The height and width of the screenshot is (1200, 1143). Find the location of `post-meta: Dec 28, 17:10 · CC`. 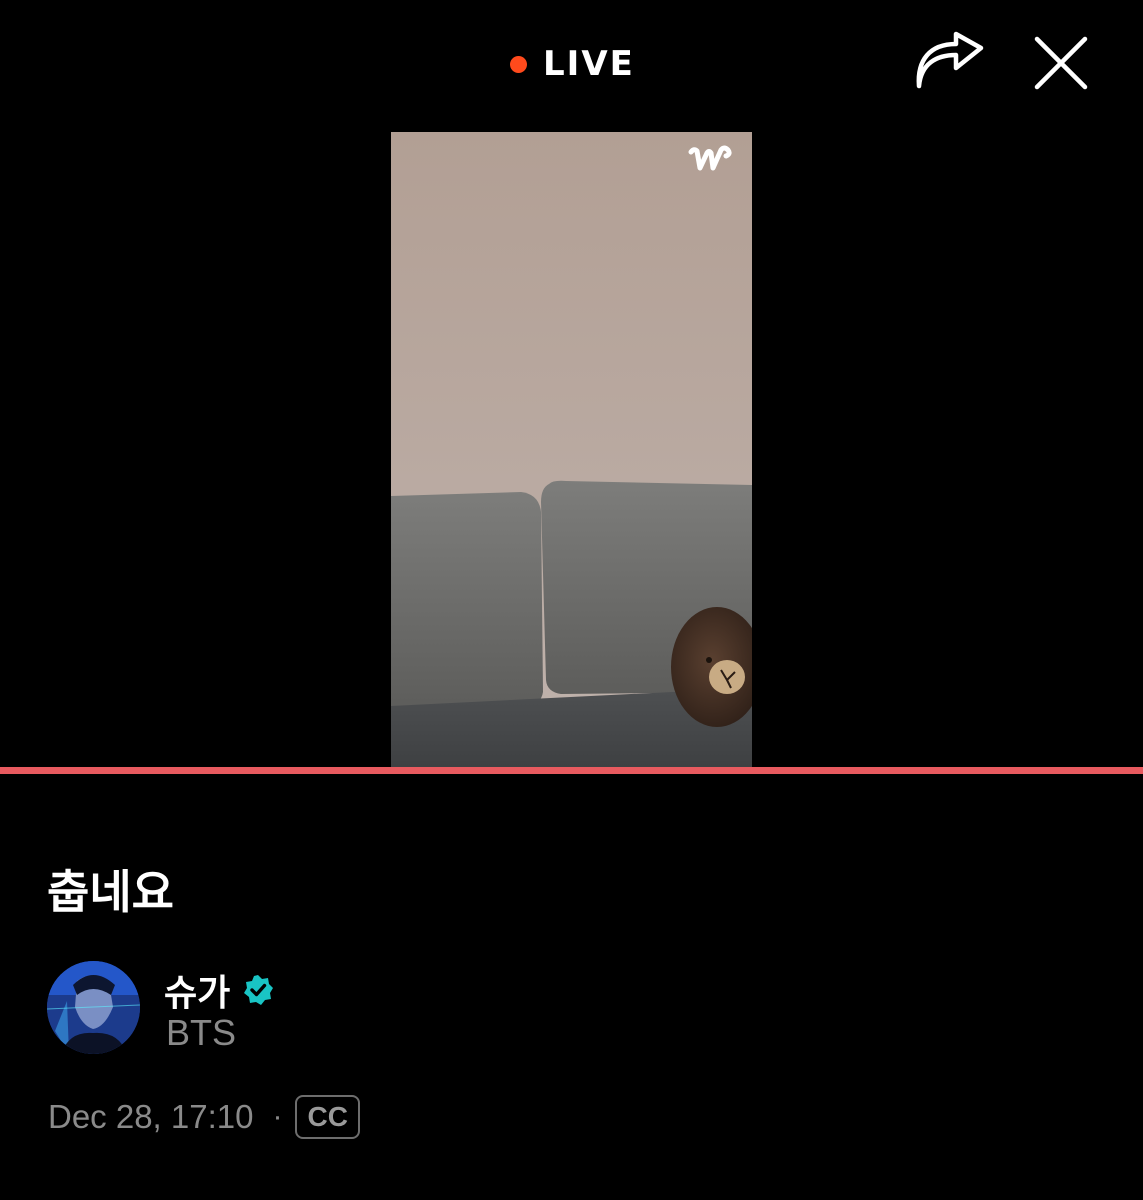

post-meta: Dec 28, 17:10 · CC is located at coordinates (204, 1117).